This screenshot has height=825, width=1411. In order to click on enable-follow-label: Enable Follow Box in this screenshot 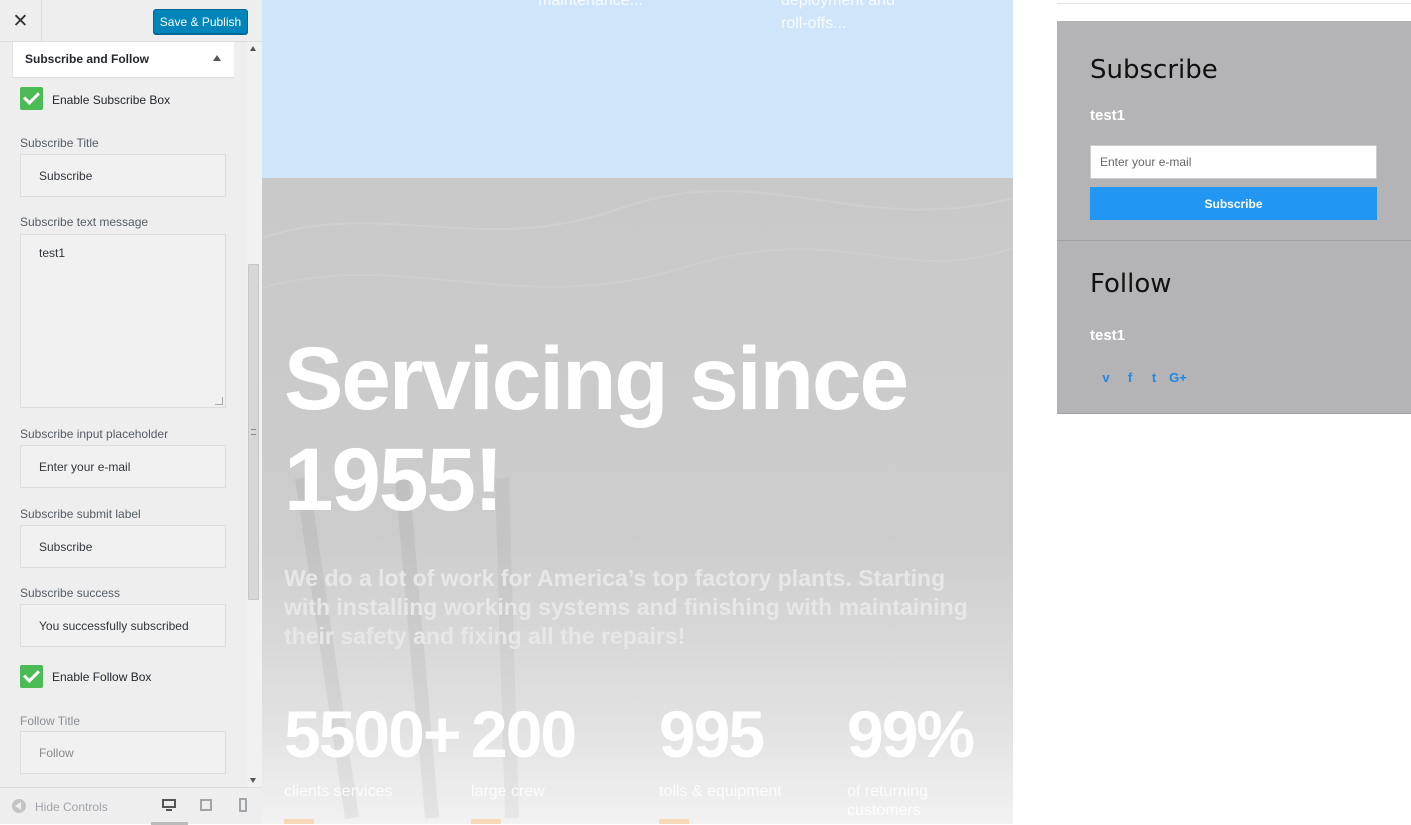, I will do `click(102, 677)`.